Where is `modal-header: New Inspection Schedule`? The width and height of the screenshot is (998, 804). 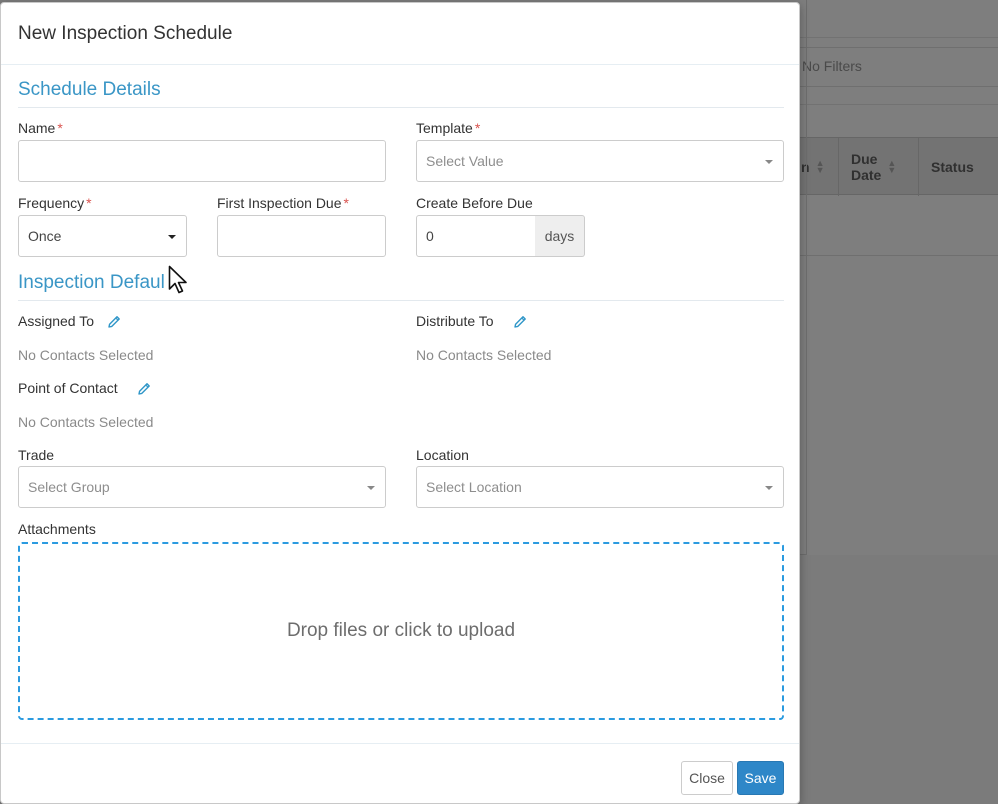 modal-header: New Inspection Schedule is located at coordinates (400, 34).